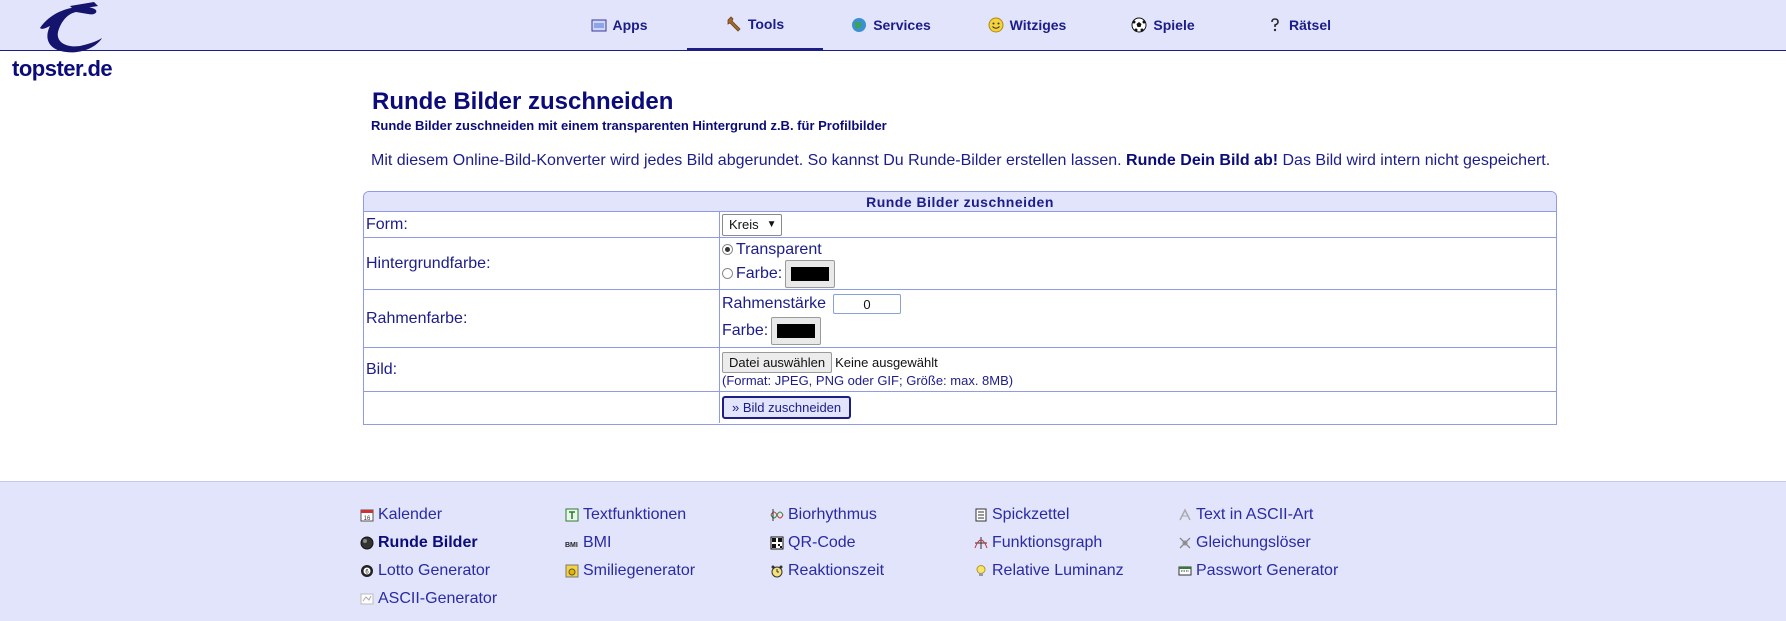 The height and width of the screenshot is (621, 1786). Describe the element at coordinates (542, 263) in the screenshot. I see `background-label: Hintergrundfarbe:` at that location.